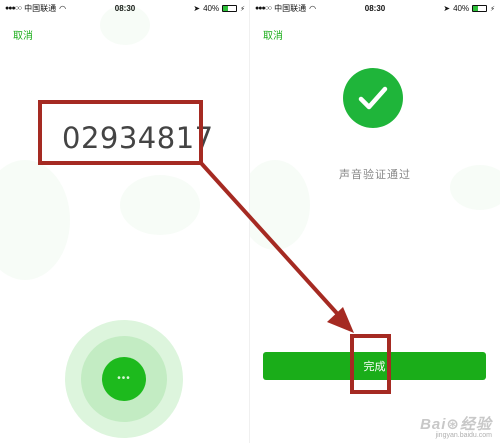  I want to click on verification-code: 02934817, so click(138, 138).